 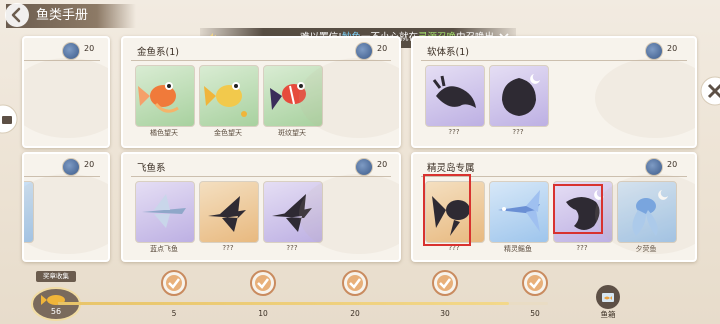 What do you see at coordinates (174, 313) in the screenshot?
I see `milestone-label: 5` at bounding box center [174, 313].